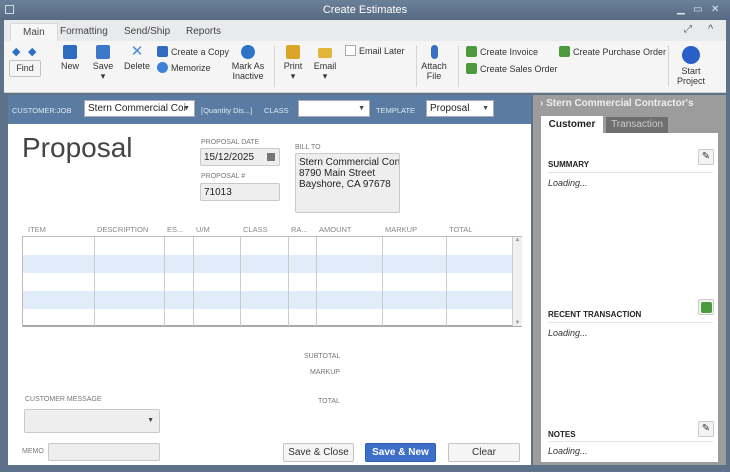 The image size is (730, 472). I want to click on edit-notes-button: ✎, so click(706, 429).